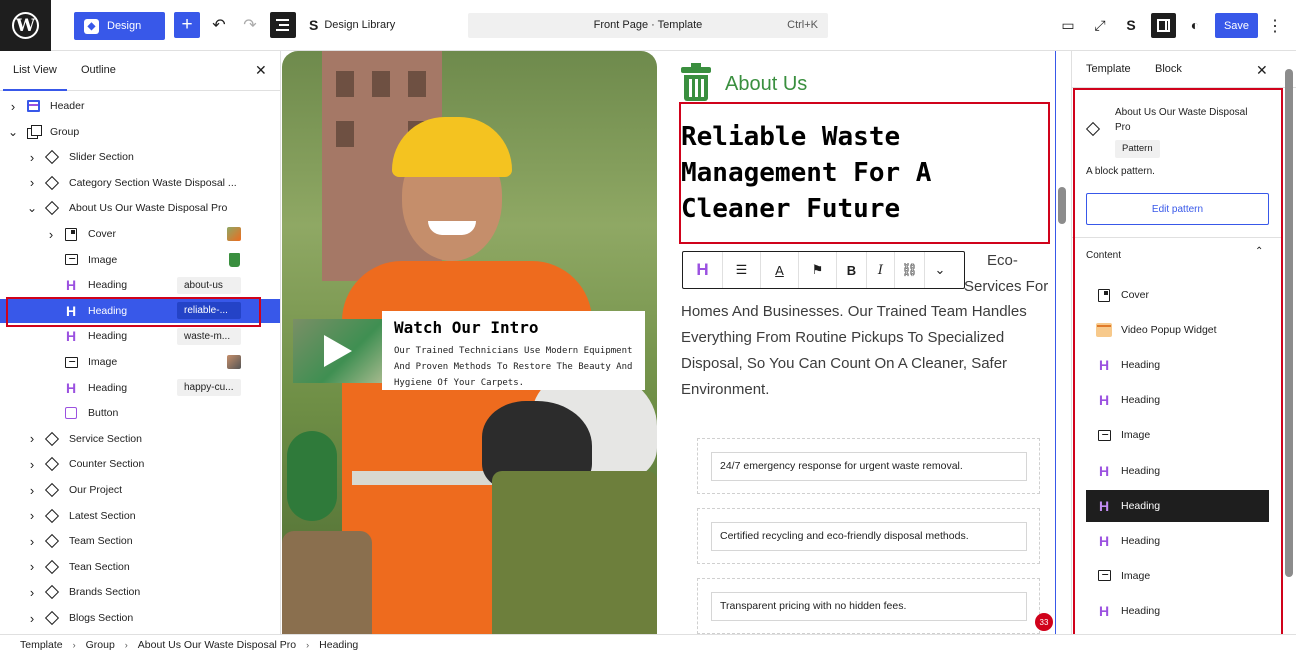  I want to click on list-view-item: › Brands Section, so click(140, 592).